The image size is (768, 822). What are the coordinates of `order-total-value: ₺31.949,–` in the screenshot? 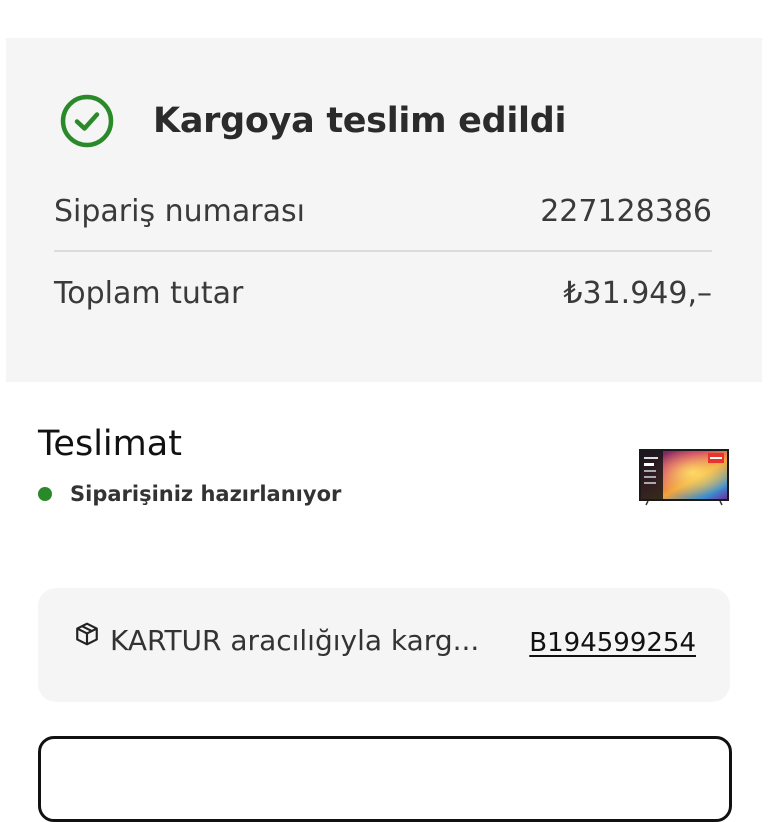 It's located at (637, 293).